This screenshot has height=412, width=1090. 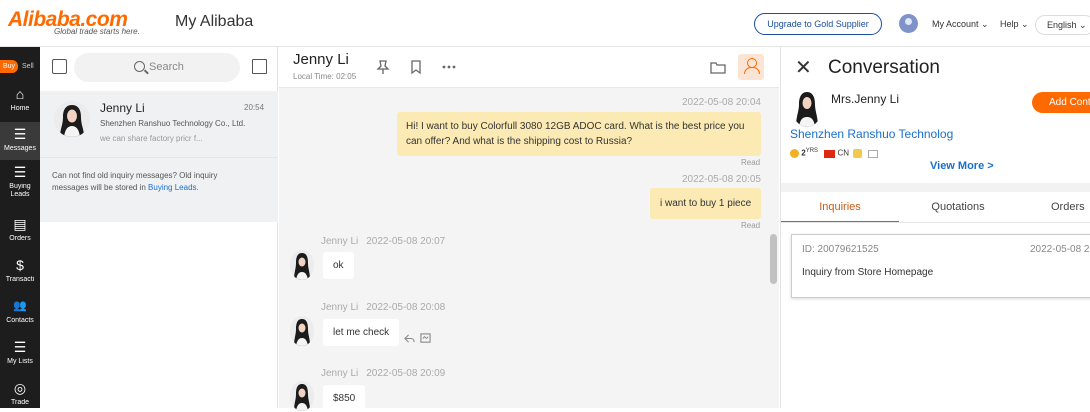 What do you see at coordinates (1060, 249) in the screenshot?
I see `inquiry-date: 2022-05-08 20:` at bounding box center [1060, 249].